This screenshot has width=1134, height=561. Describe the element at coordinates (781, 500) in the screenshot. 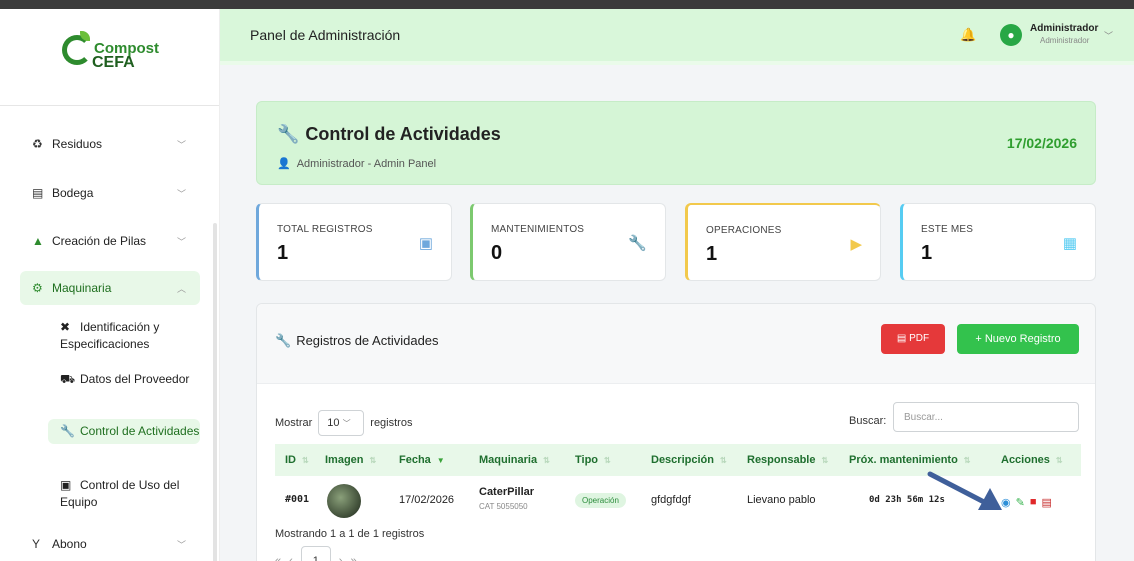

I see `cell-responsable: Lievano pablo` at that location.